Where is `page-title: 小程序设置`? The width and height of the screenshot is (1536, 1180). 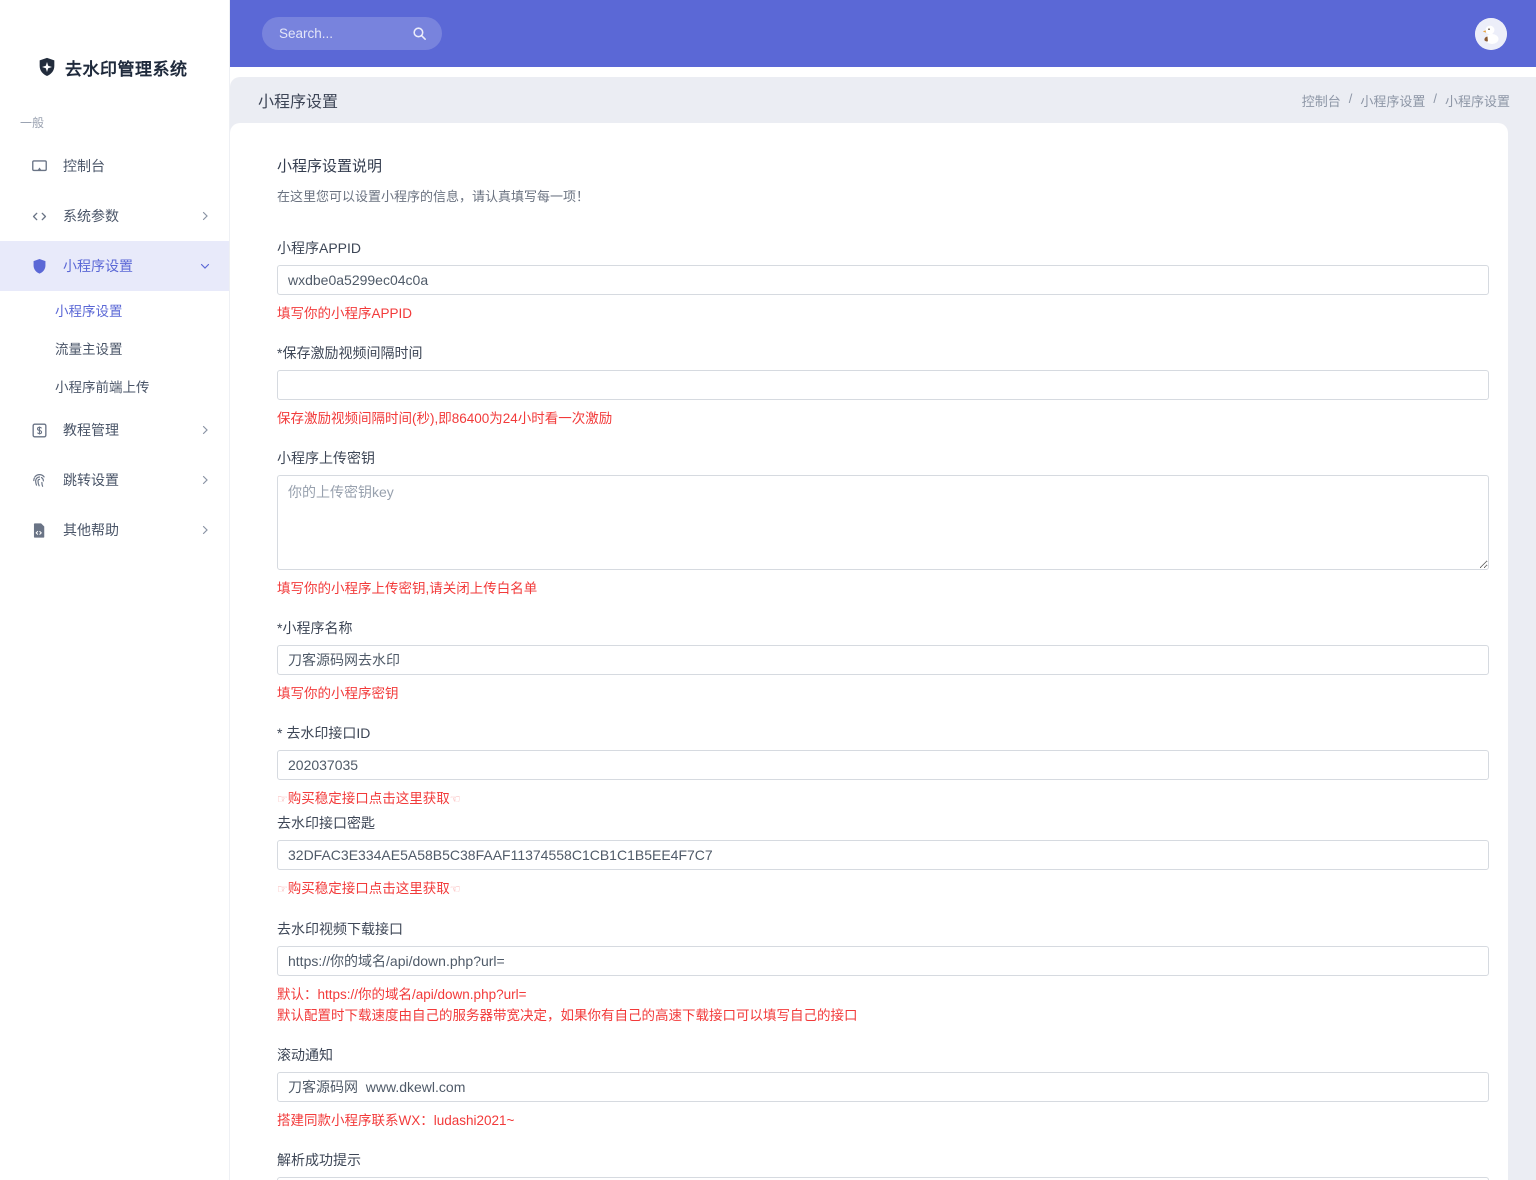
page-title: 小程序设置 is located at coordinates (298, 102).